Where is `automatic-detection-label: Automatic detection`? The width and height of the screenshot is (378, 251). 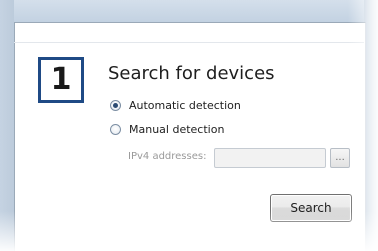
automatic-detection-label: Automatic detection is located at coordinates (185, 105).